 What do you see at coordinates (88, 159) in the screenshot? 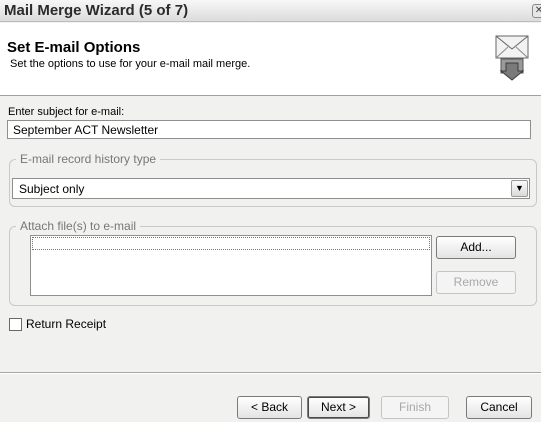
I see `record-history-legend: E-mail record history type` at bounding box center [88, 159].